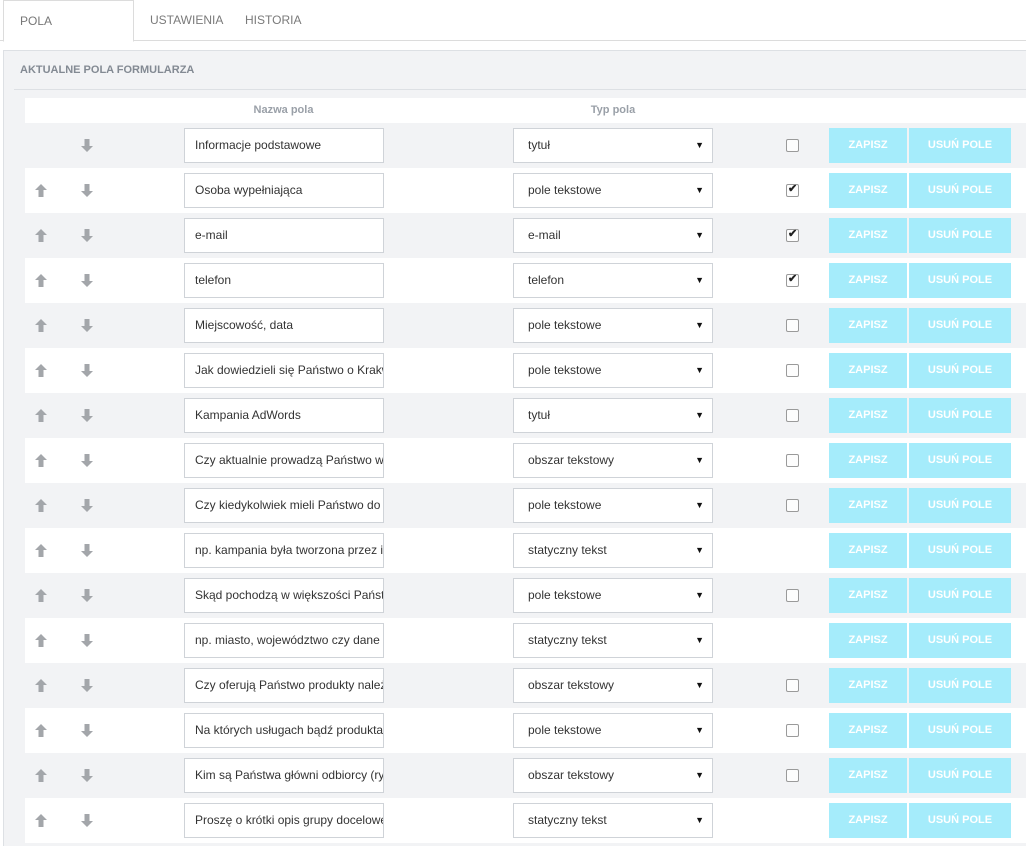  Describe the element at coordinates (284, 370) in the screenshot. I see `field-name-input: Jak dowiedzieli się Państwo o Krakw` at that location.